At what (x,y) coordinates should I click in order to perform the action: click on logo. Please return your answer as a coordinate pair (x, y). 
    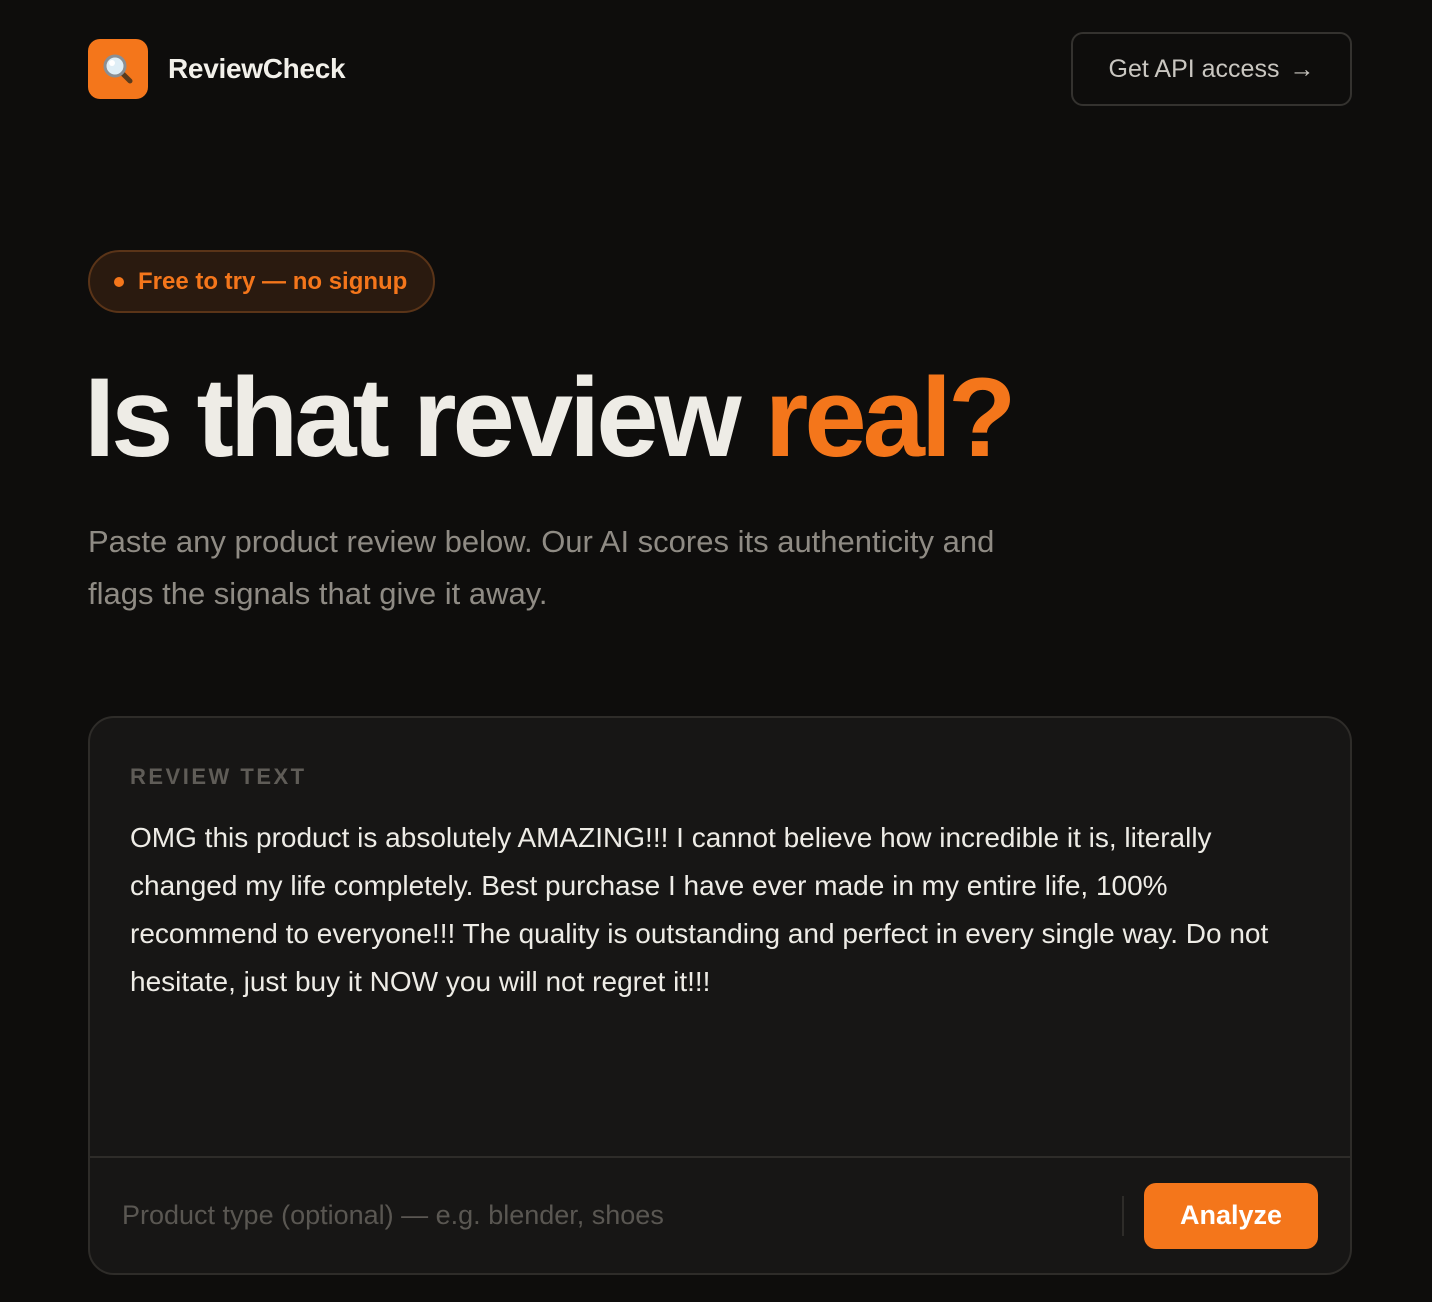
    Looking at the image, I should click on (118, 69).